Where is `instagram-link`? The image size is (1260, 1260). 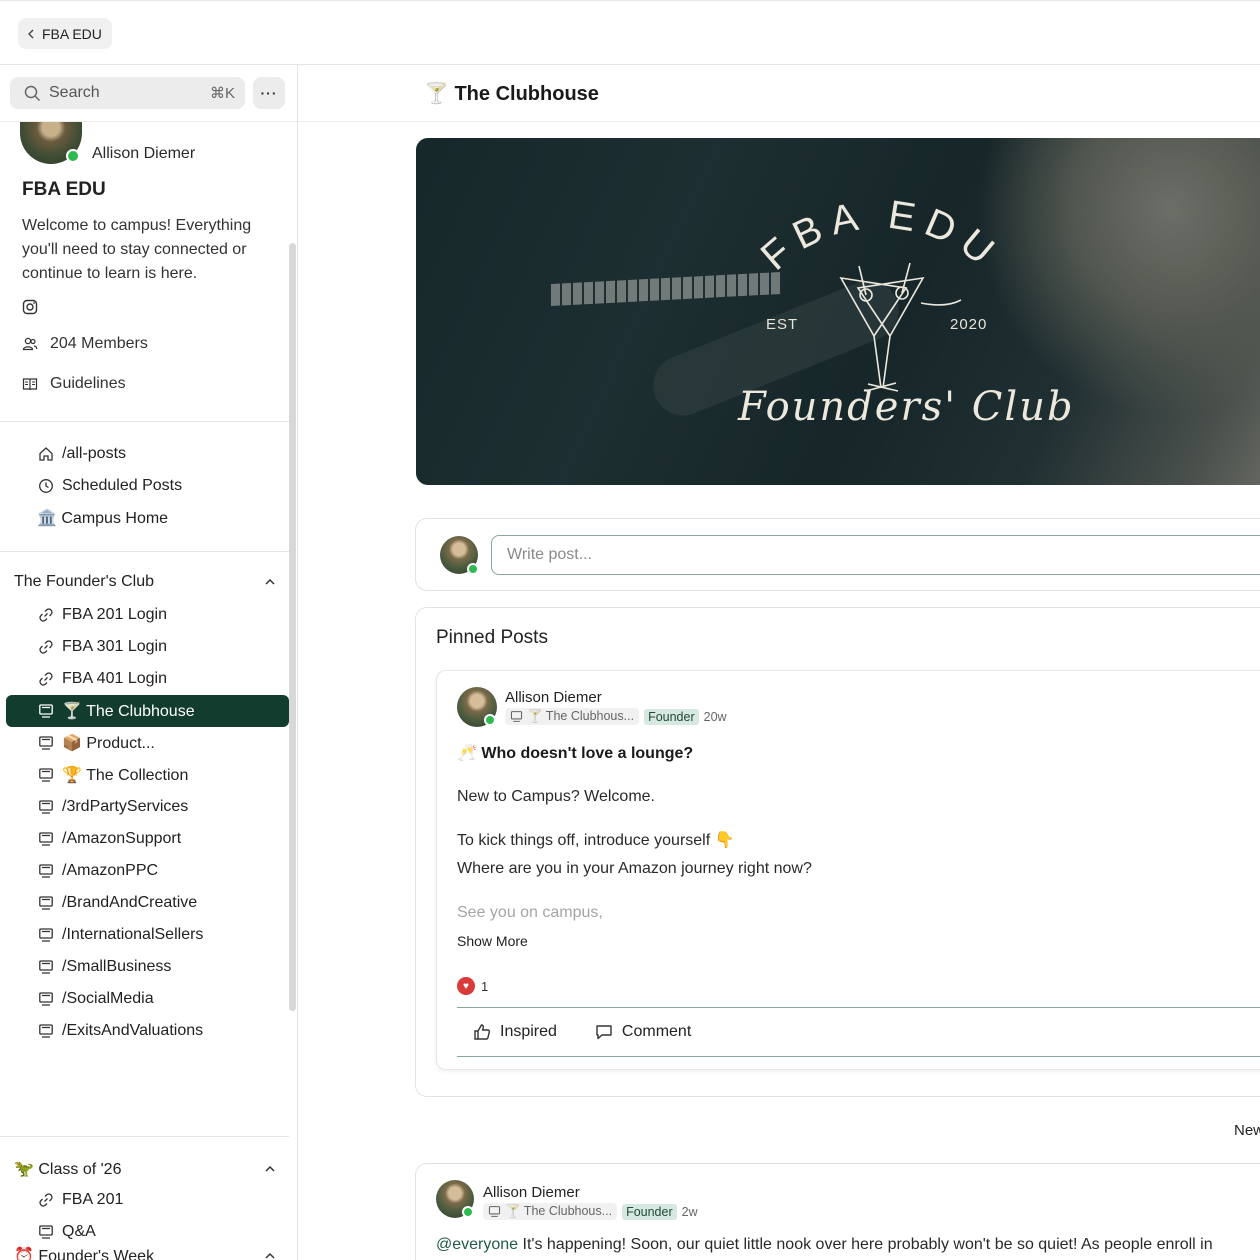 instagram-link is located at coordinates (30, 307).